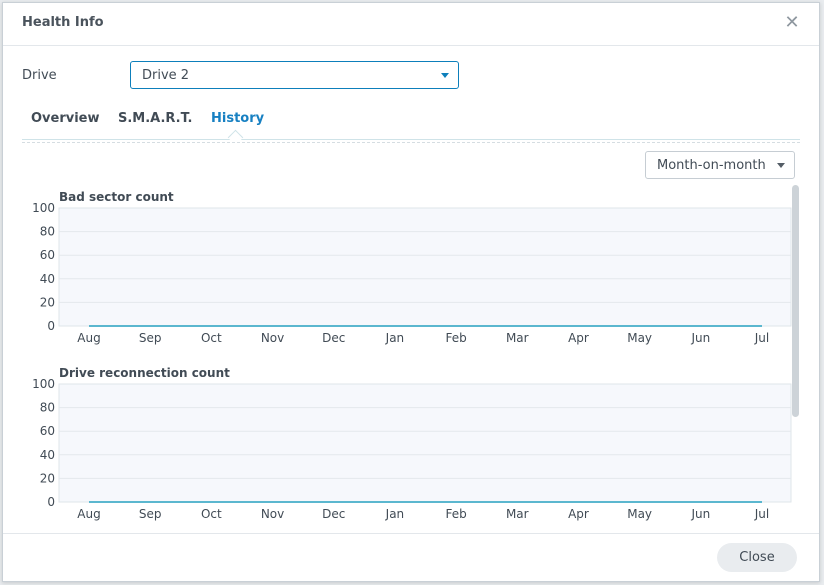 Image resolution: width=824 pixels, height=585 pixels. I want to click on drive-row: Drive Drive 2, so click(420, 75).